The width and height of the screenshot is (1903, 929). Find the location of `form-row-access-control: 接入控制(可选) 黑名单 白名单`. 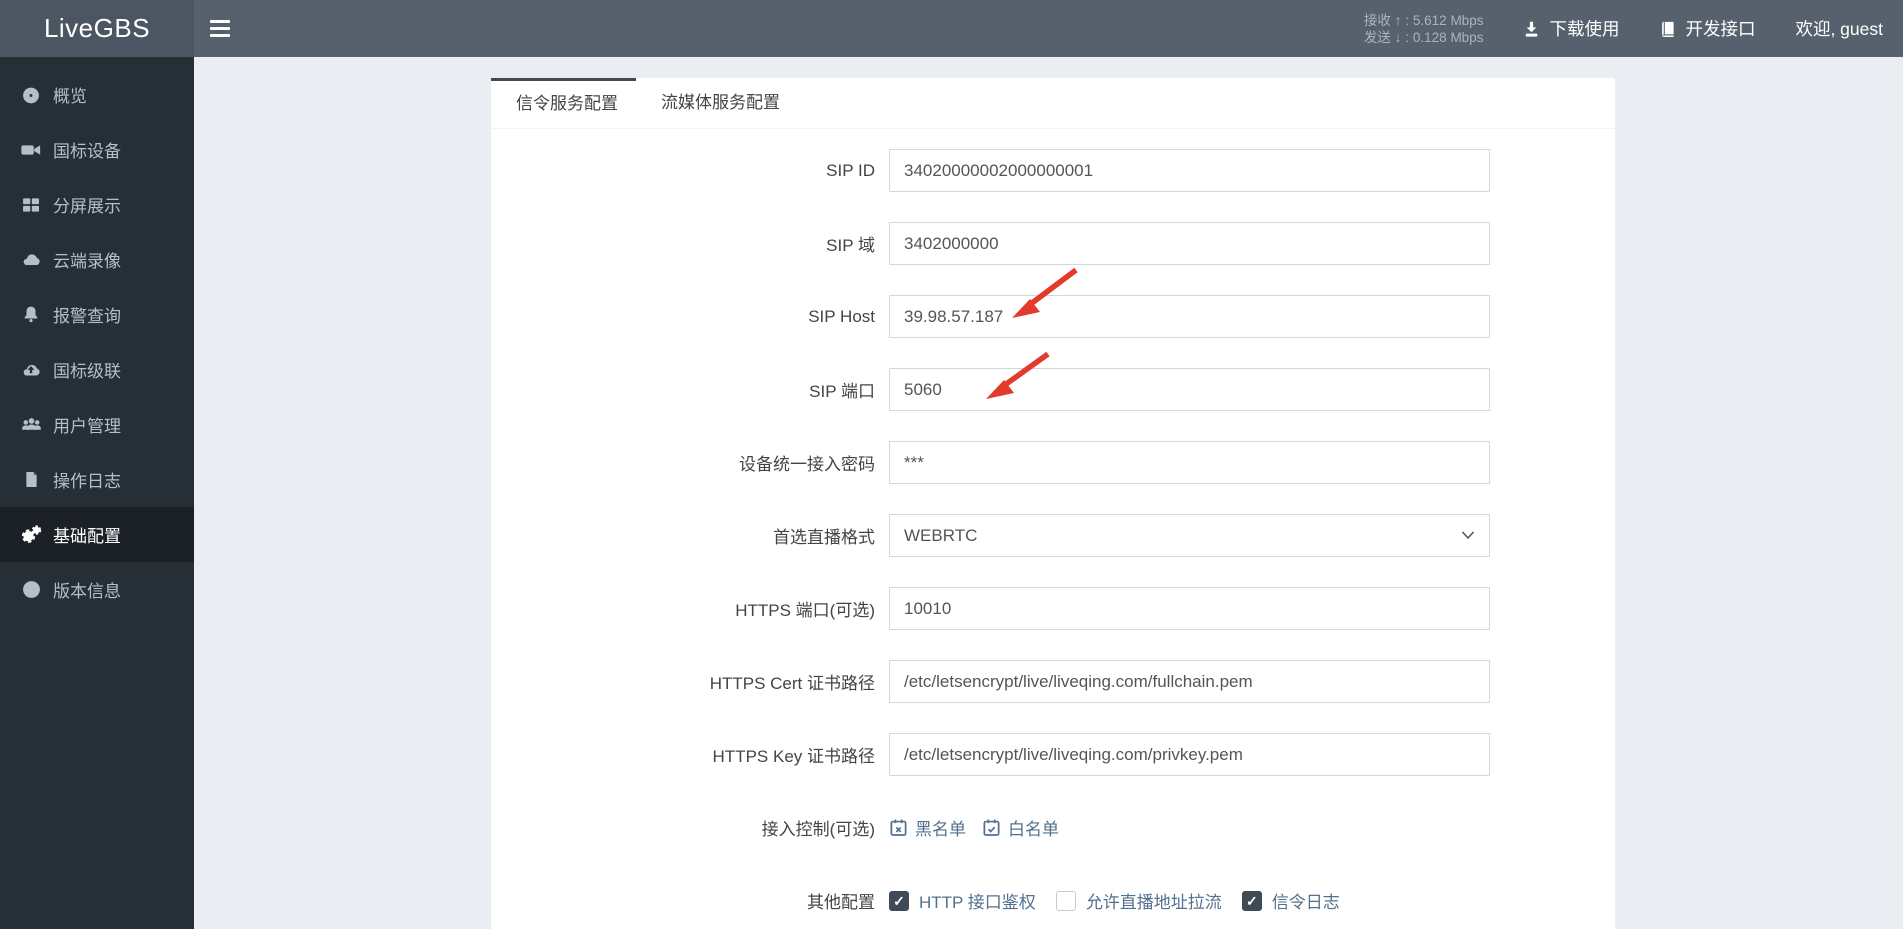

form-row-access-control: 接入控制(可选) 黑名单 白名单 is located at coordinates (1053, 827).